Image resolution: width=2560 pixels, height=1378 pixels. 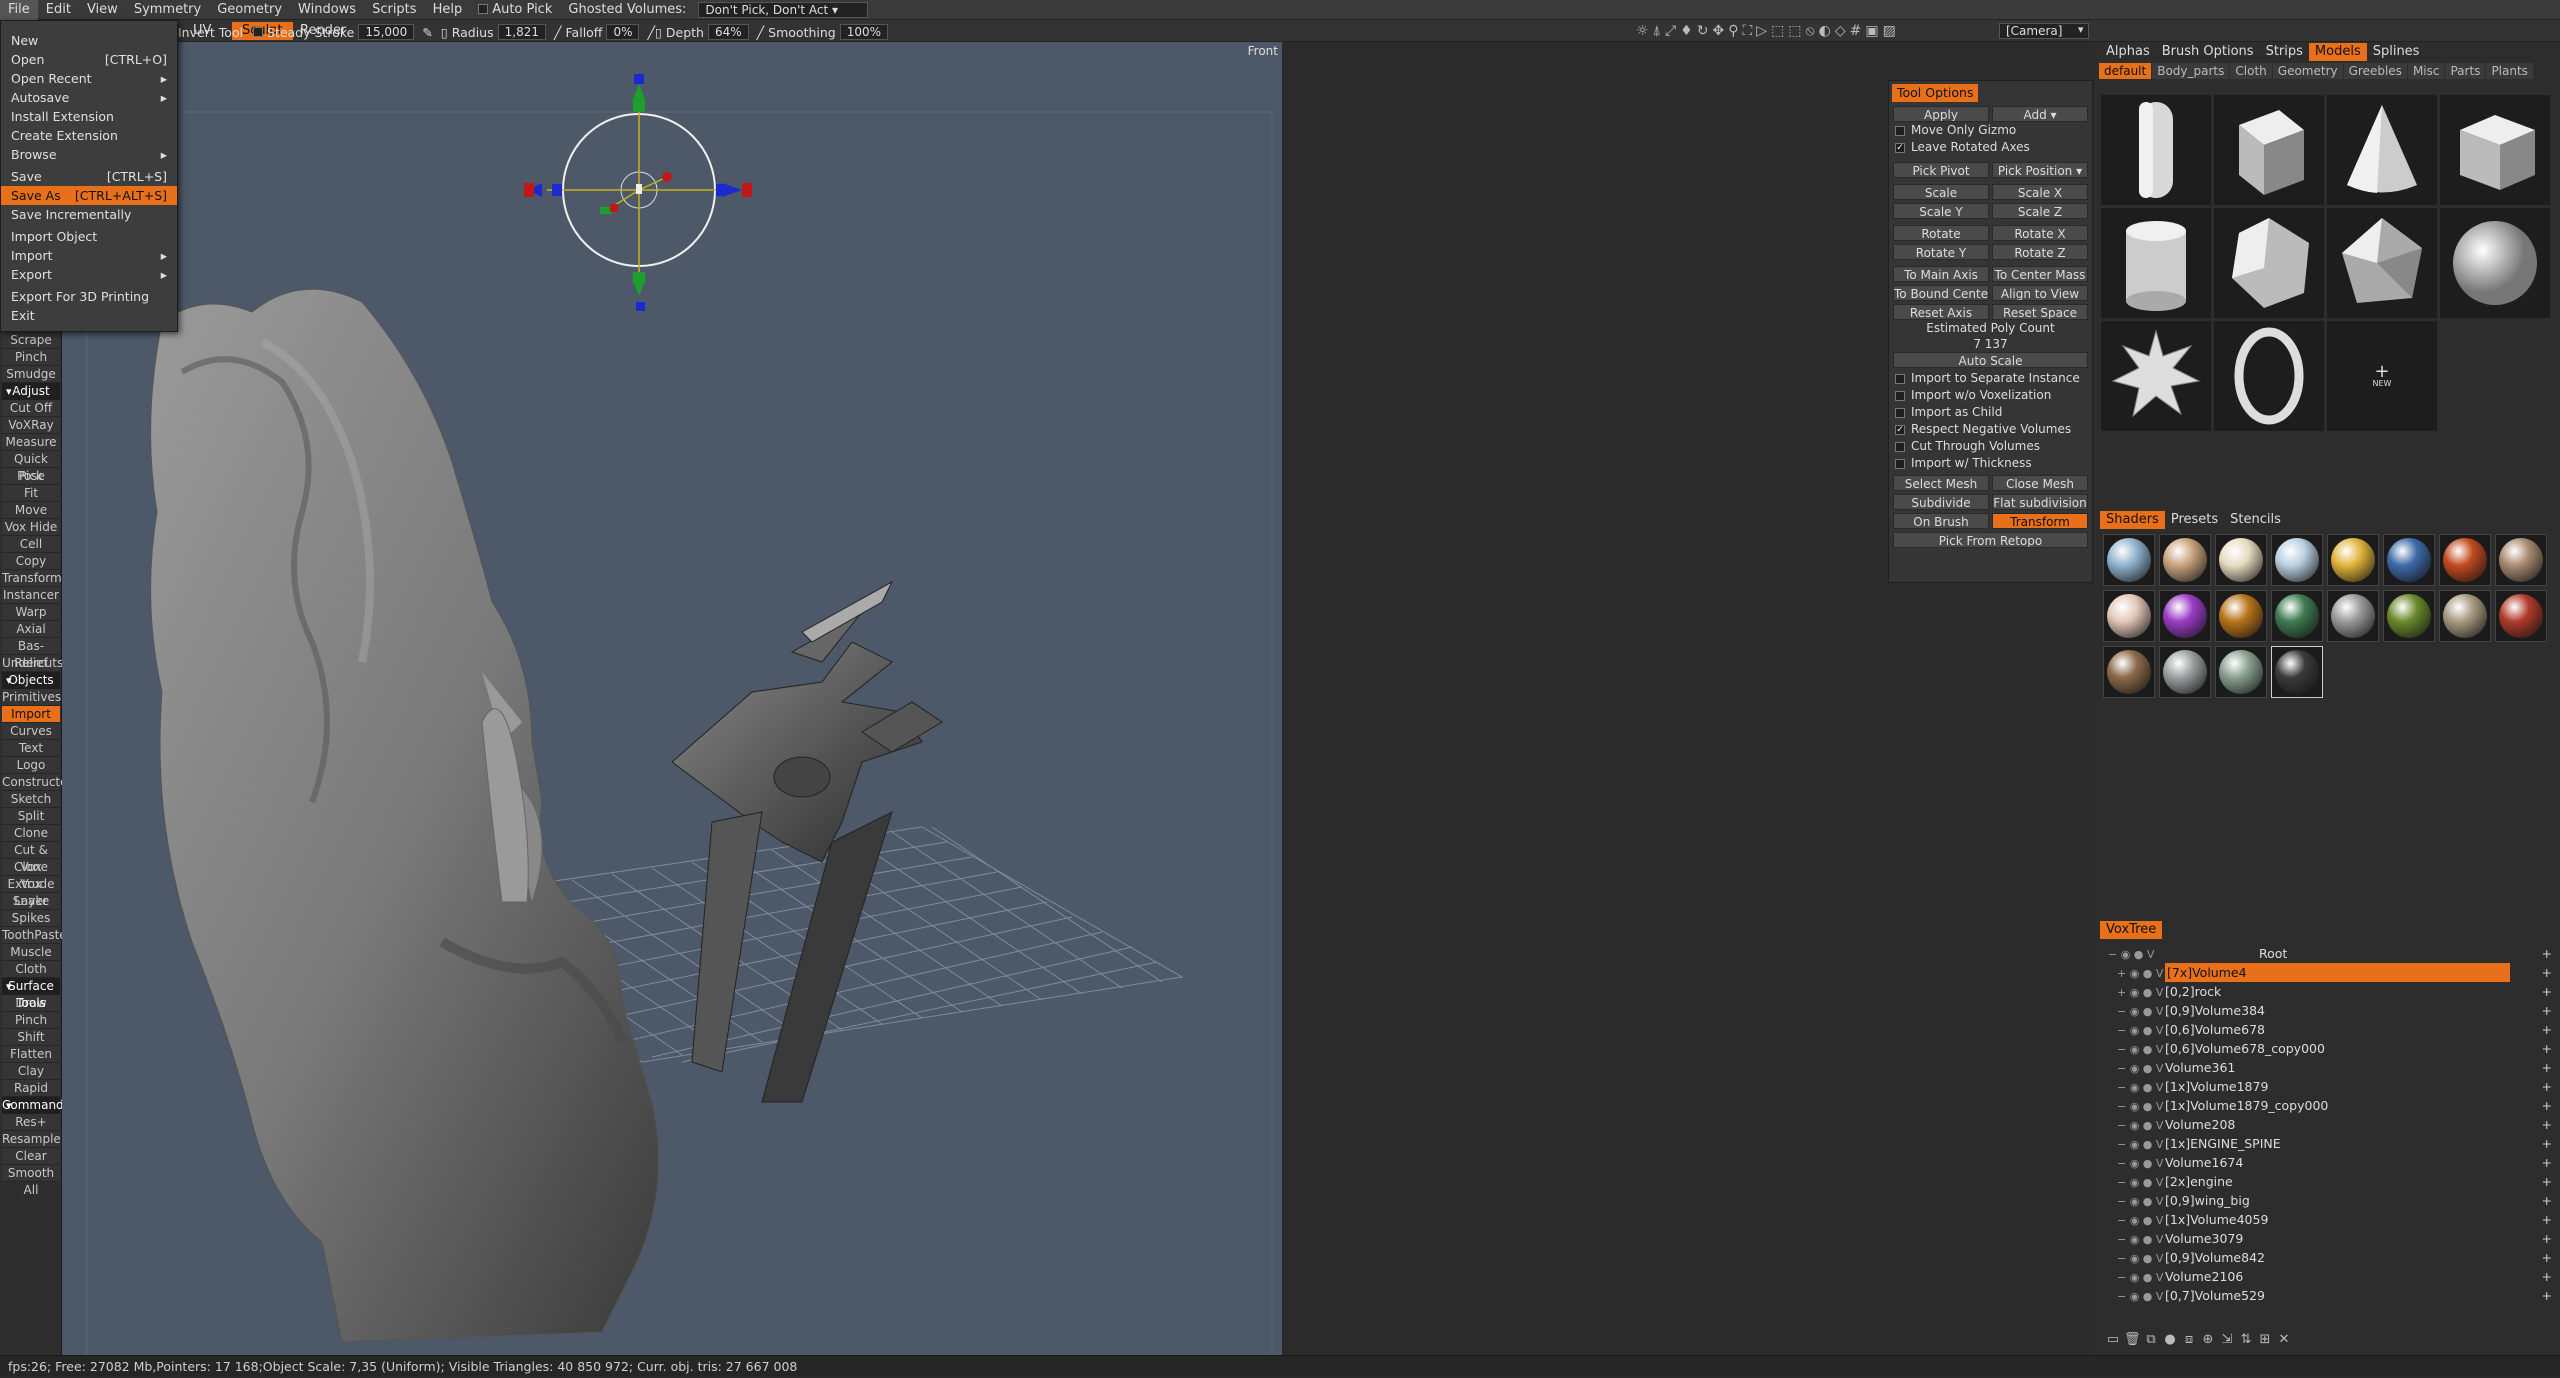 What do you see at coordinates (2307, 71) in the screenshot?
I see `tab-geometry: Geometry` at bounding box center [2307, 71].